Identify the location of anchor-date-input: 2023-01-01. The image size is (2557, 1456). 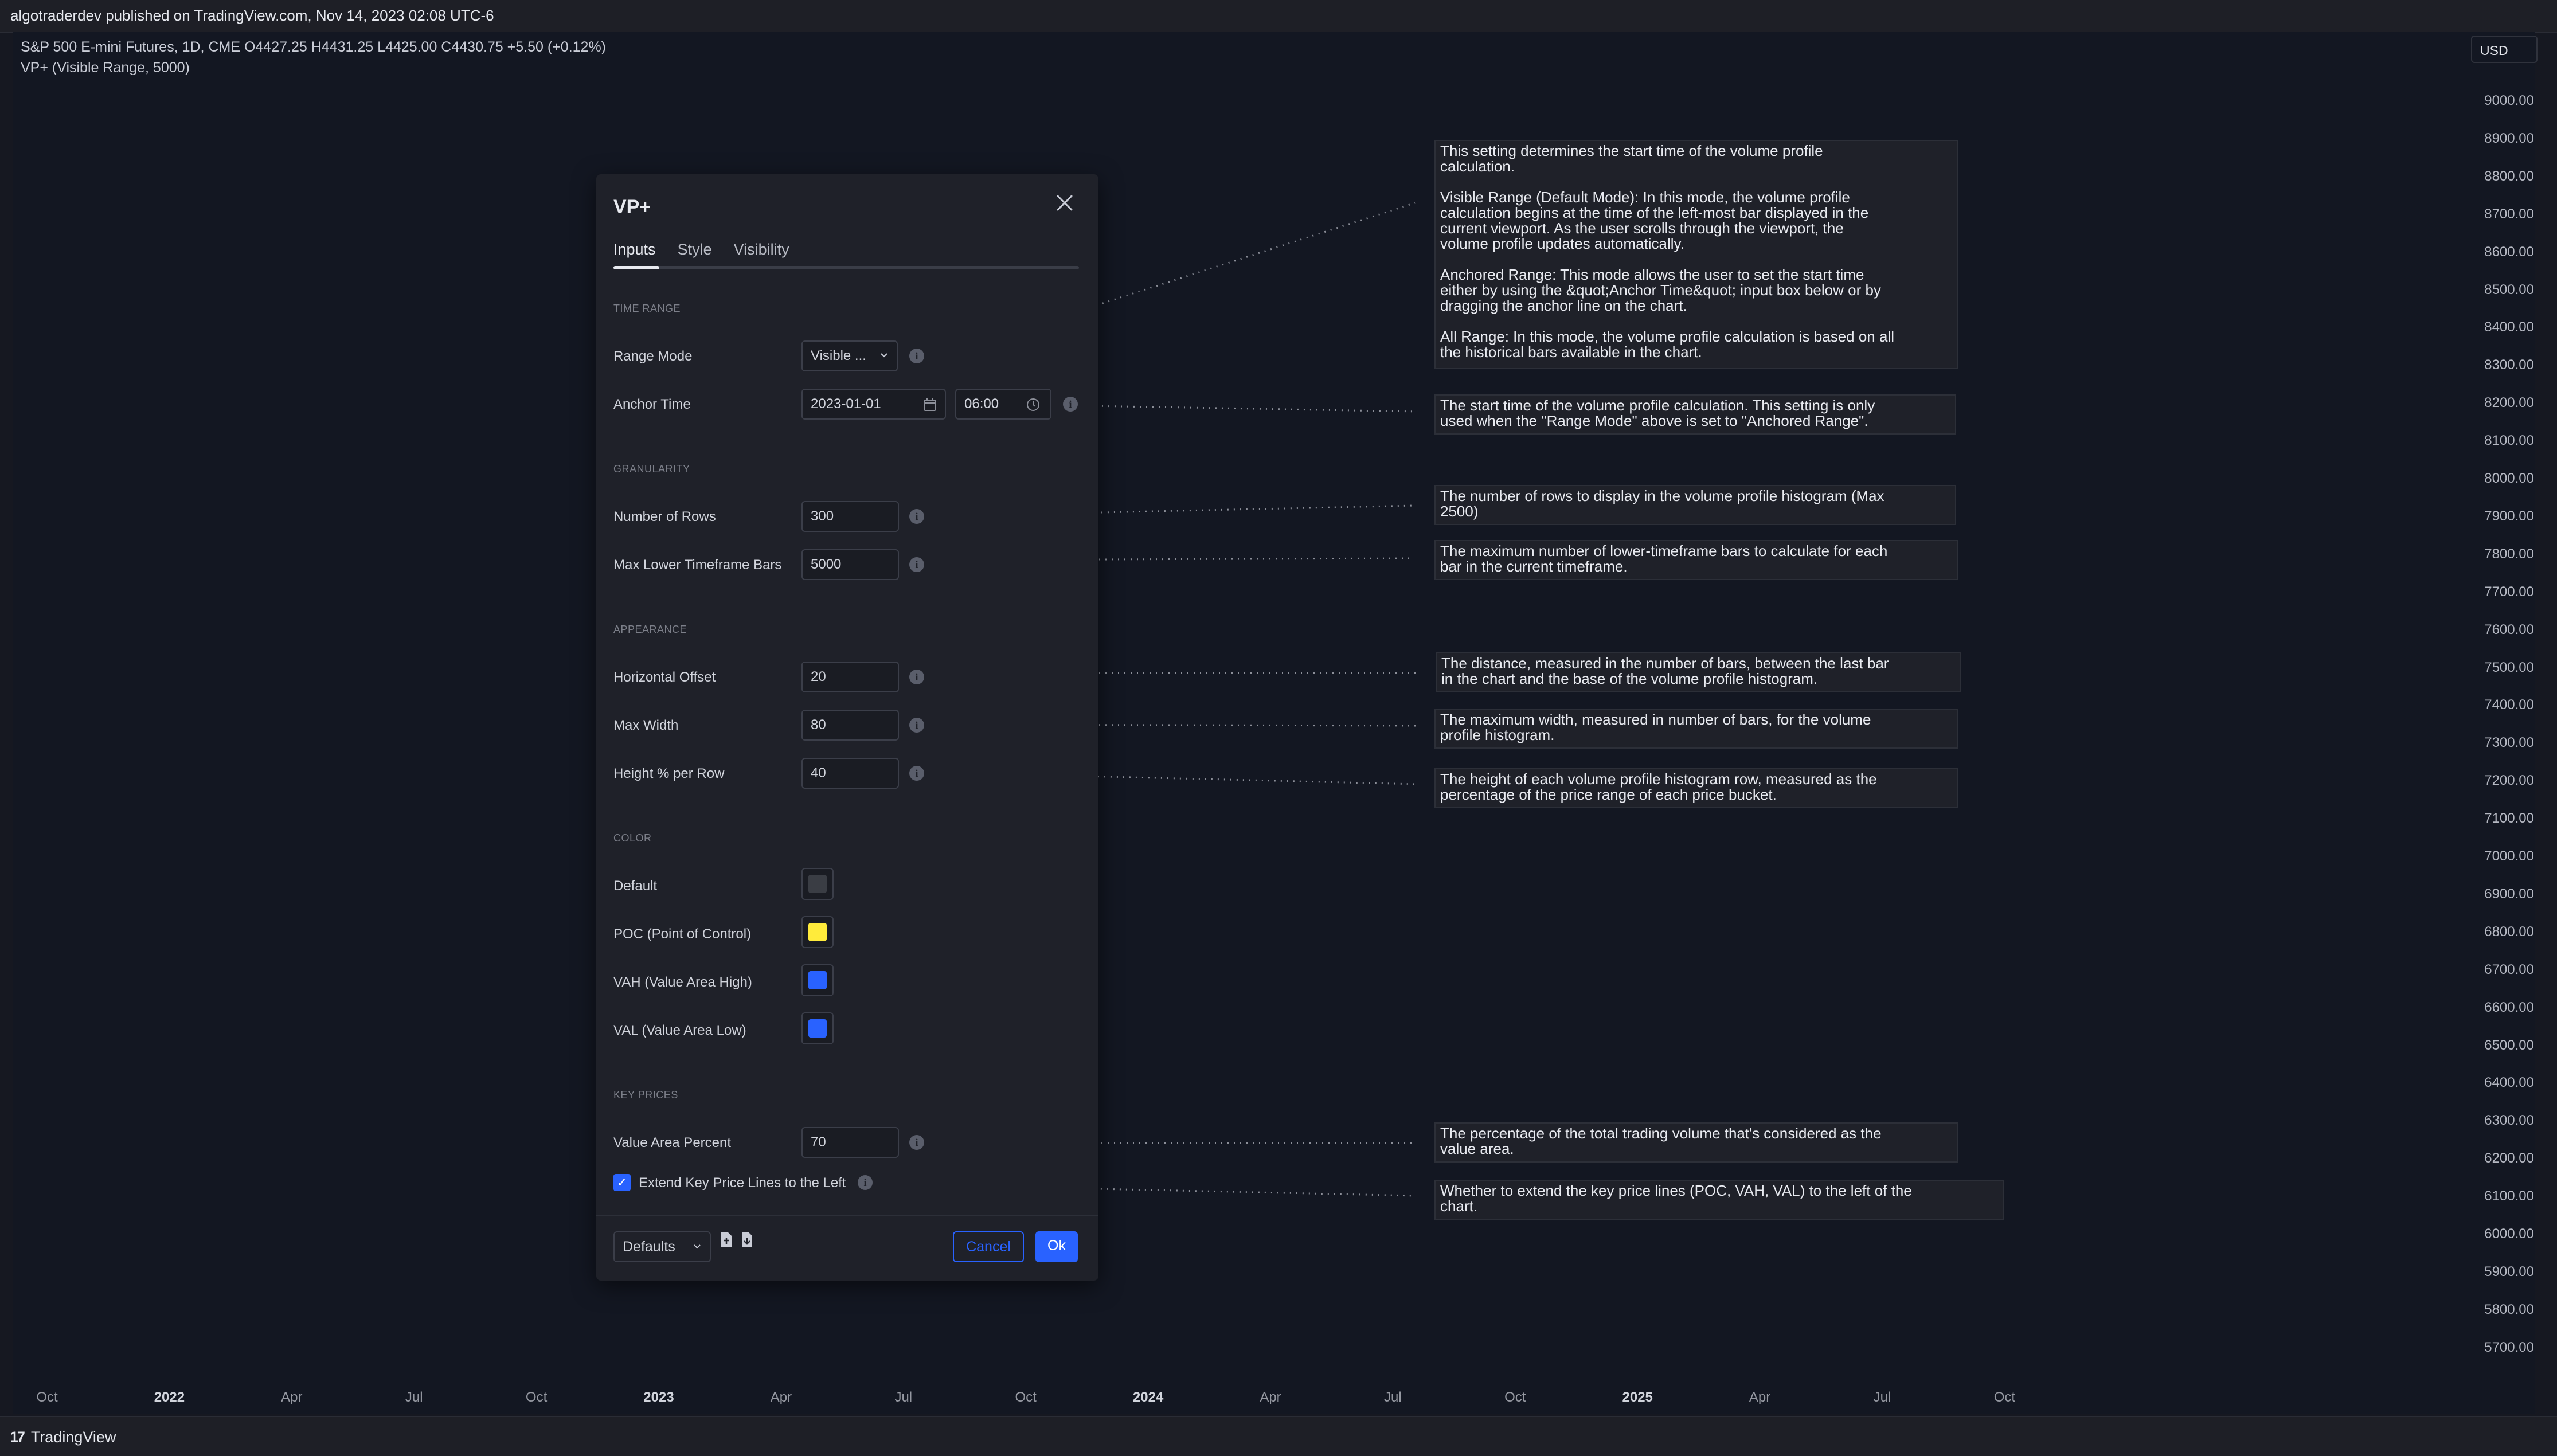
(873, 405).